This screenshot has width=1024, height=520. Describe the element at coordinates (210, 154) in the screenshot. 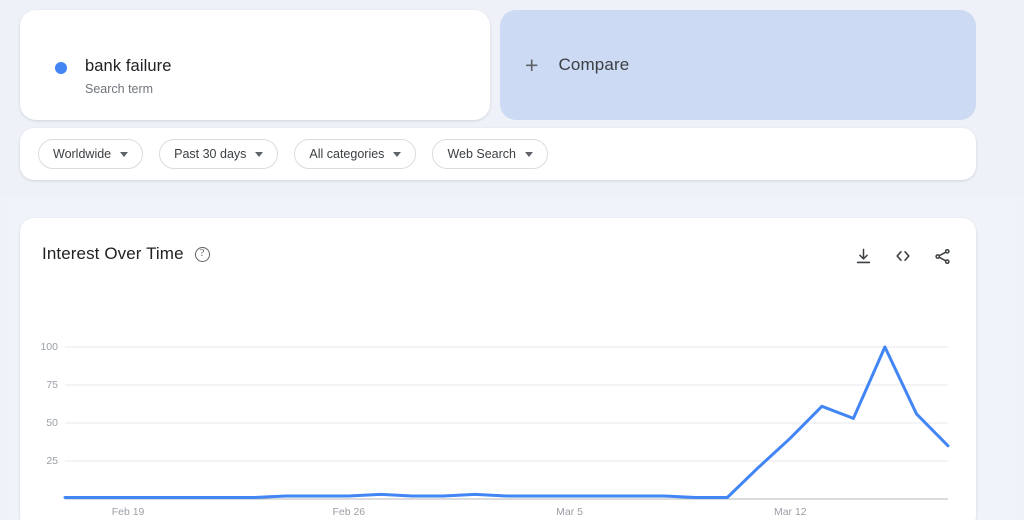

I see `filter-chip-timerange-label: Past 30 days` at that location.